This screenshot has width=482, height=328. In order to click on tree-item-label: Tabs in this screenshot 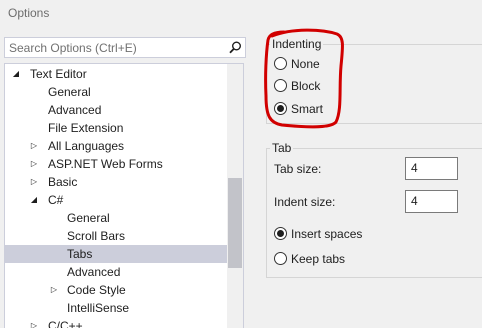, I will do `click(80, 254)`.